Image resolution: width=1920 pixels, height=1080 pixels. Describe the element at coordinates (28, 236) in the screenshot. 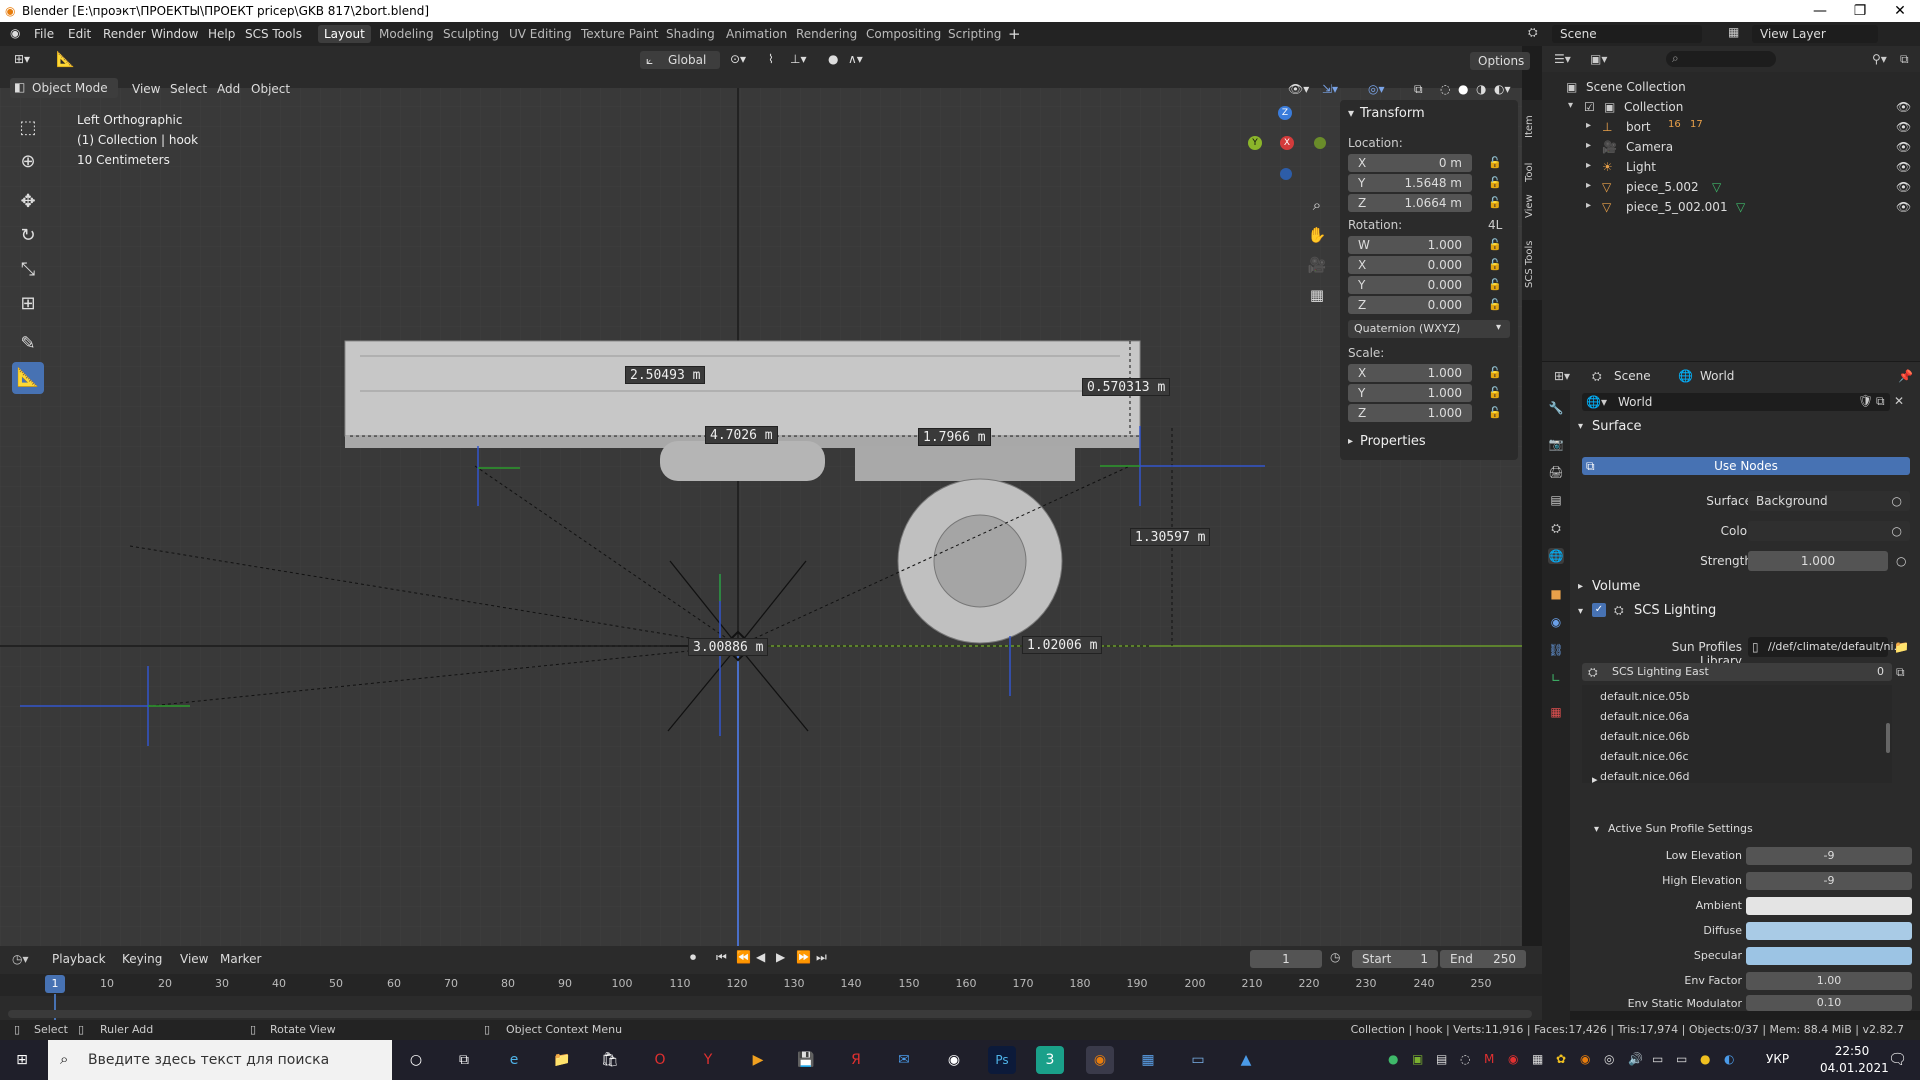

I see `rotate-icon: ↻` at that location.